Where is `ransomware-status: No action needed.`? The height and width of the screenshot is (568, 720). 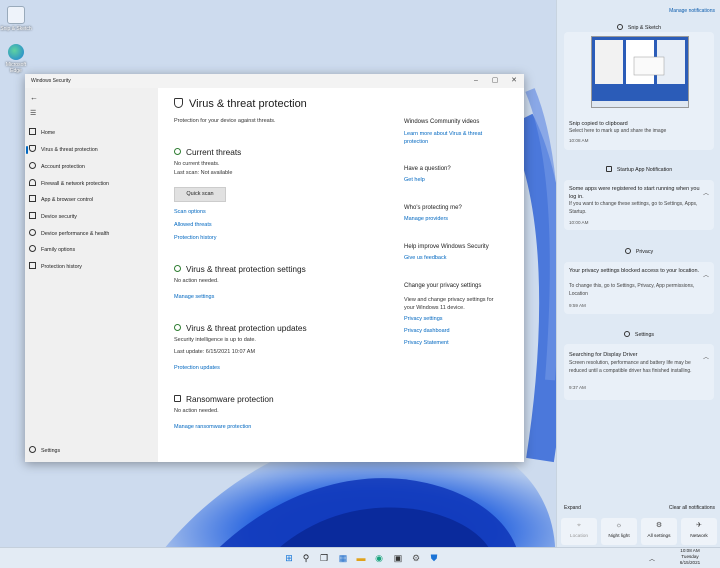
ransomware-status: No action needed. is located at coordinates (196, 411).